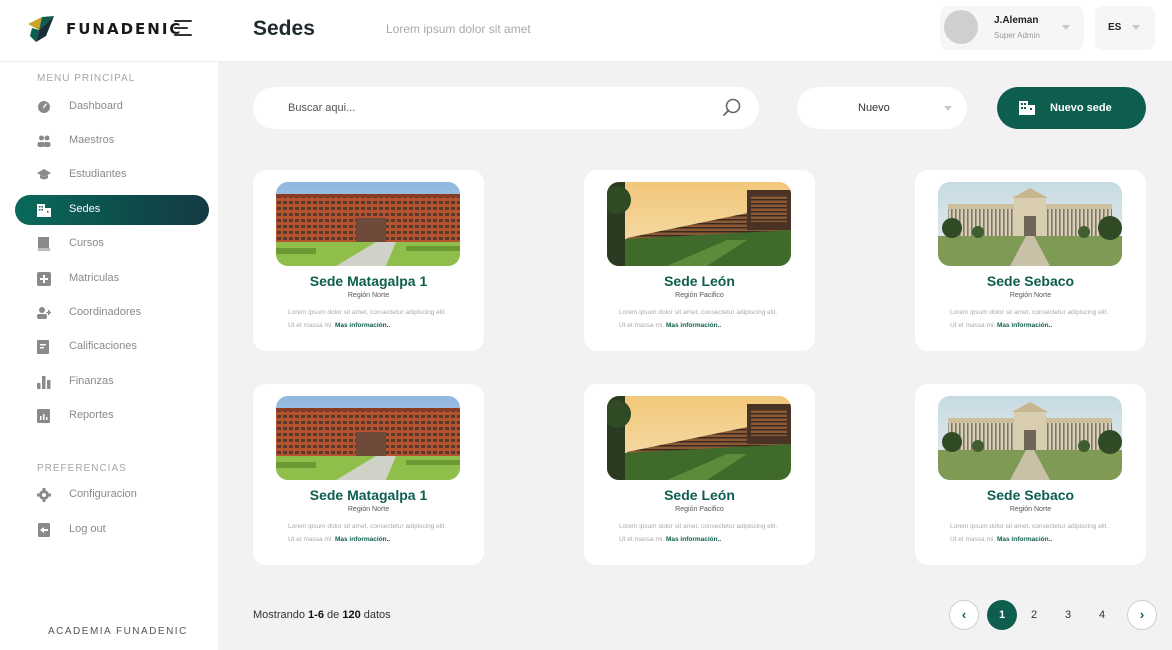 This screenshot has height=650, width=1172. I want to click on user-name: J.Aleman, so click(1016, 20).